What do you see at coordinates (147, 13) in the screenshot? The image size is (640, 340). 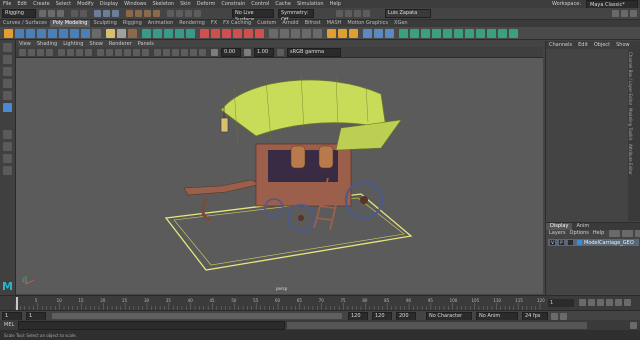 I see `snap-point-icon` at bounding box center [147, 13].